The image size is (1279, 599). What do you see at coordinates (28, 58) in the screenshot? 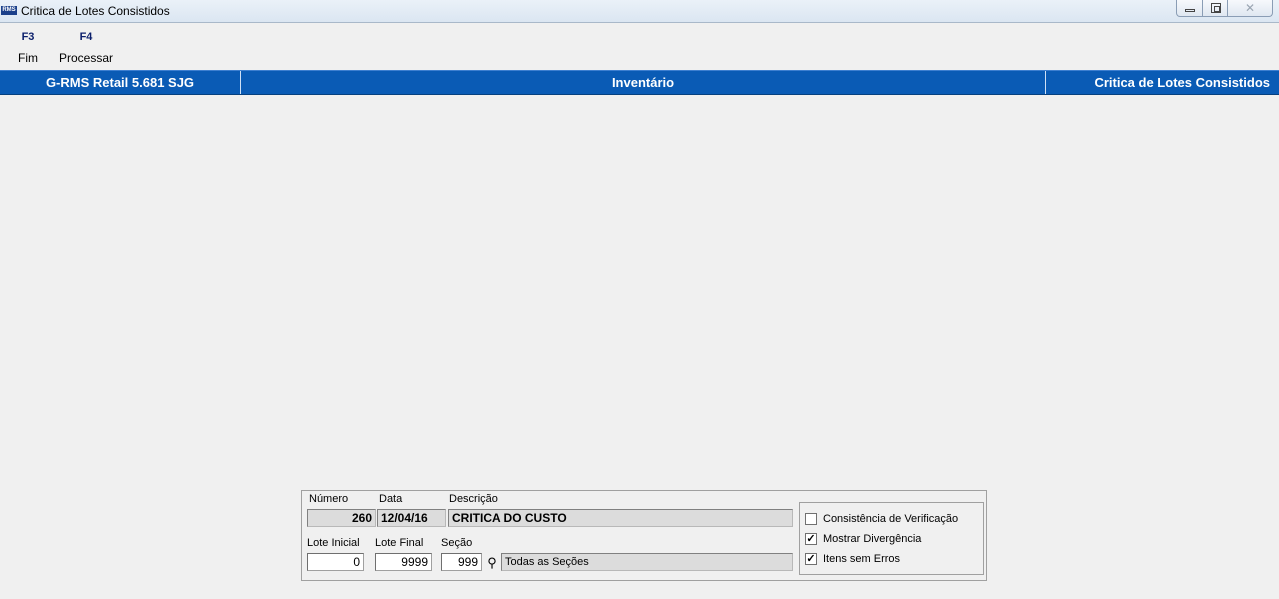
I see `fkey-f3-label: Fim` at bounding box center [28, 58].